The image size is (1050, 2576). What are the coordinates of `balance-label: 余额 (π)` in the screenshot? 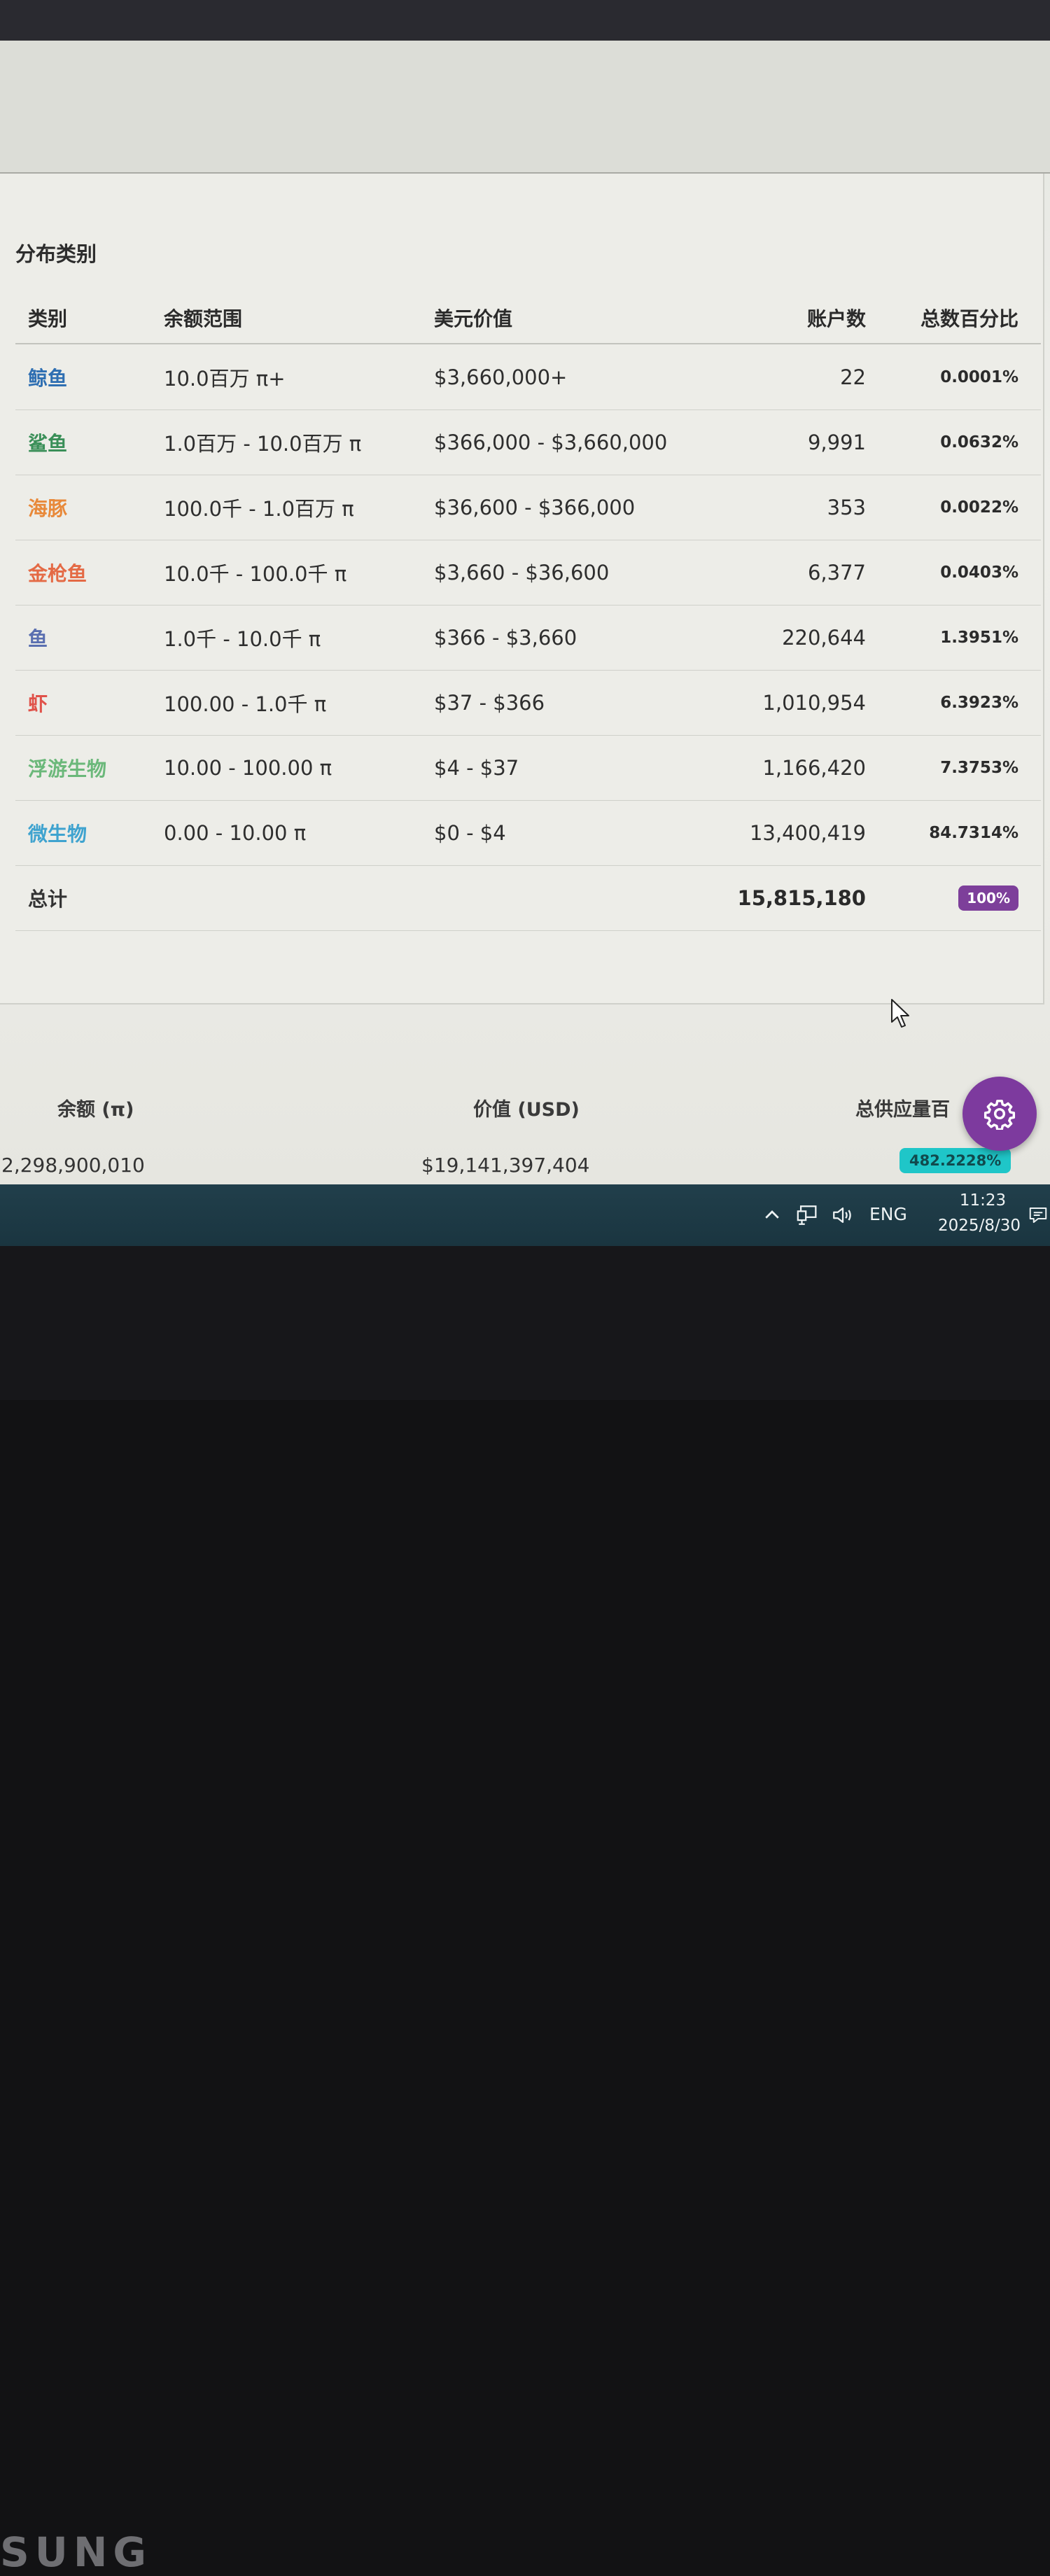 It's located at (95, 1110).